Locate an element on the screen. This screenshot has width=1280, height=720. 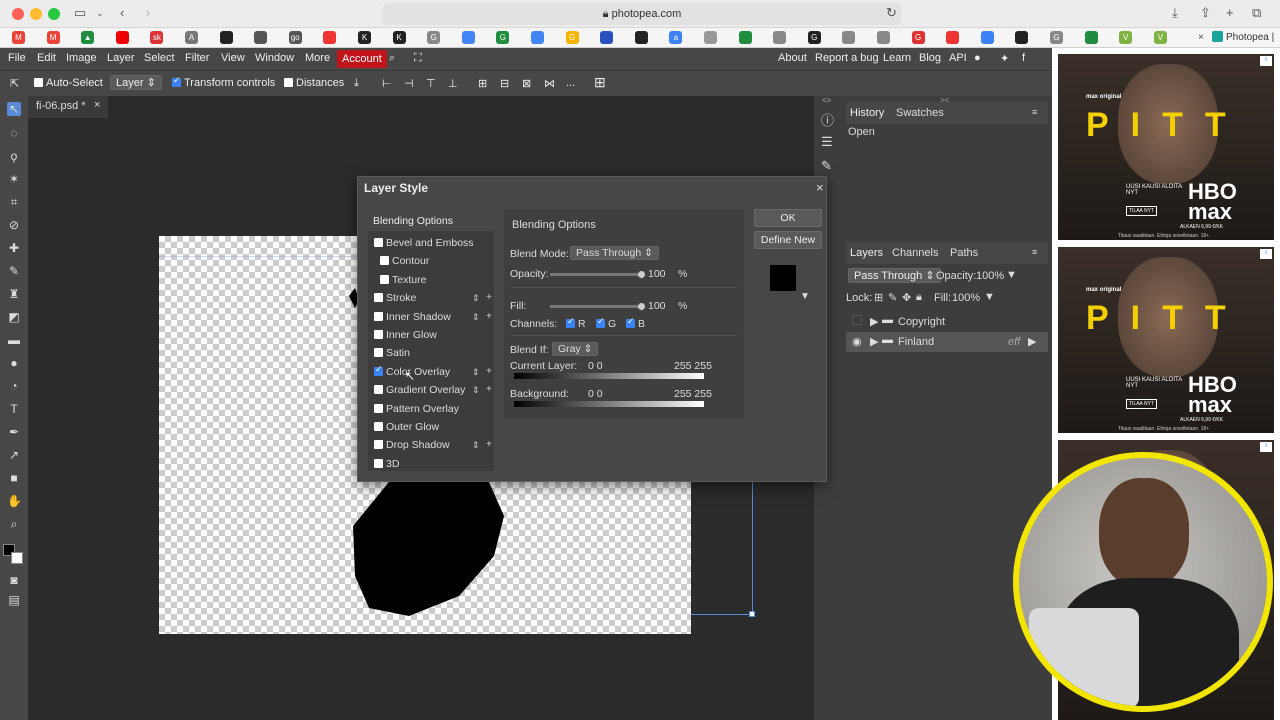
bookmark-23-icon: G is located at coordinates (814, 37).